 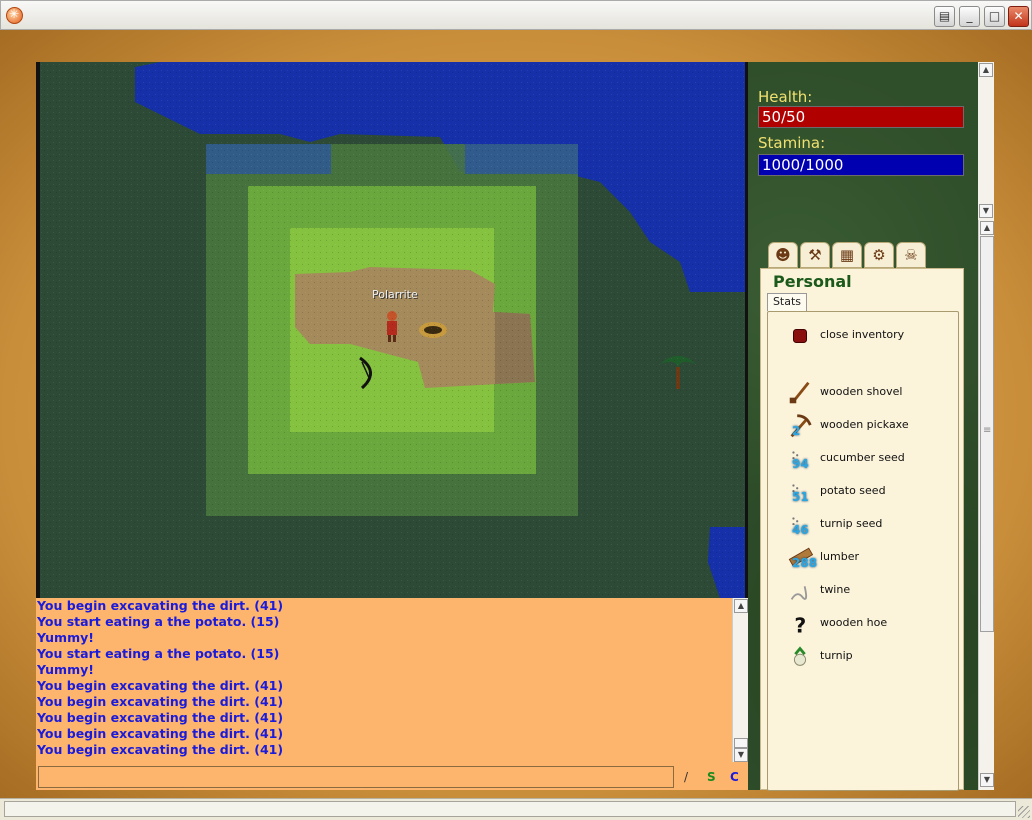 What do you see at coordinates (785, 97) in the screenshot?
I see `health-label: Health:` at bounding box center [785, 97].